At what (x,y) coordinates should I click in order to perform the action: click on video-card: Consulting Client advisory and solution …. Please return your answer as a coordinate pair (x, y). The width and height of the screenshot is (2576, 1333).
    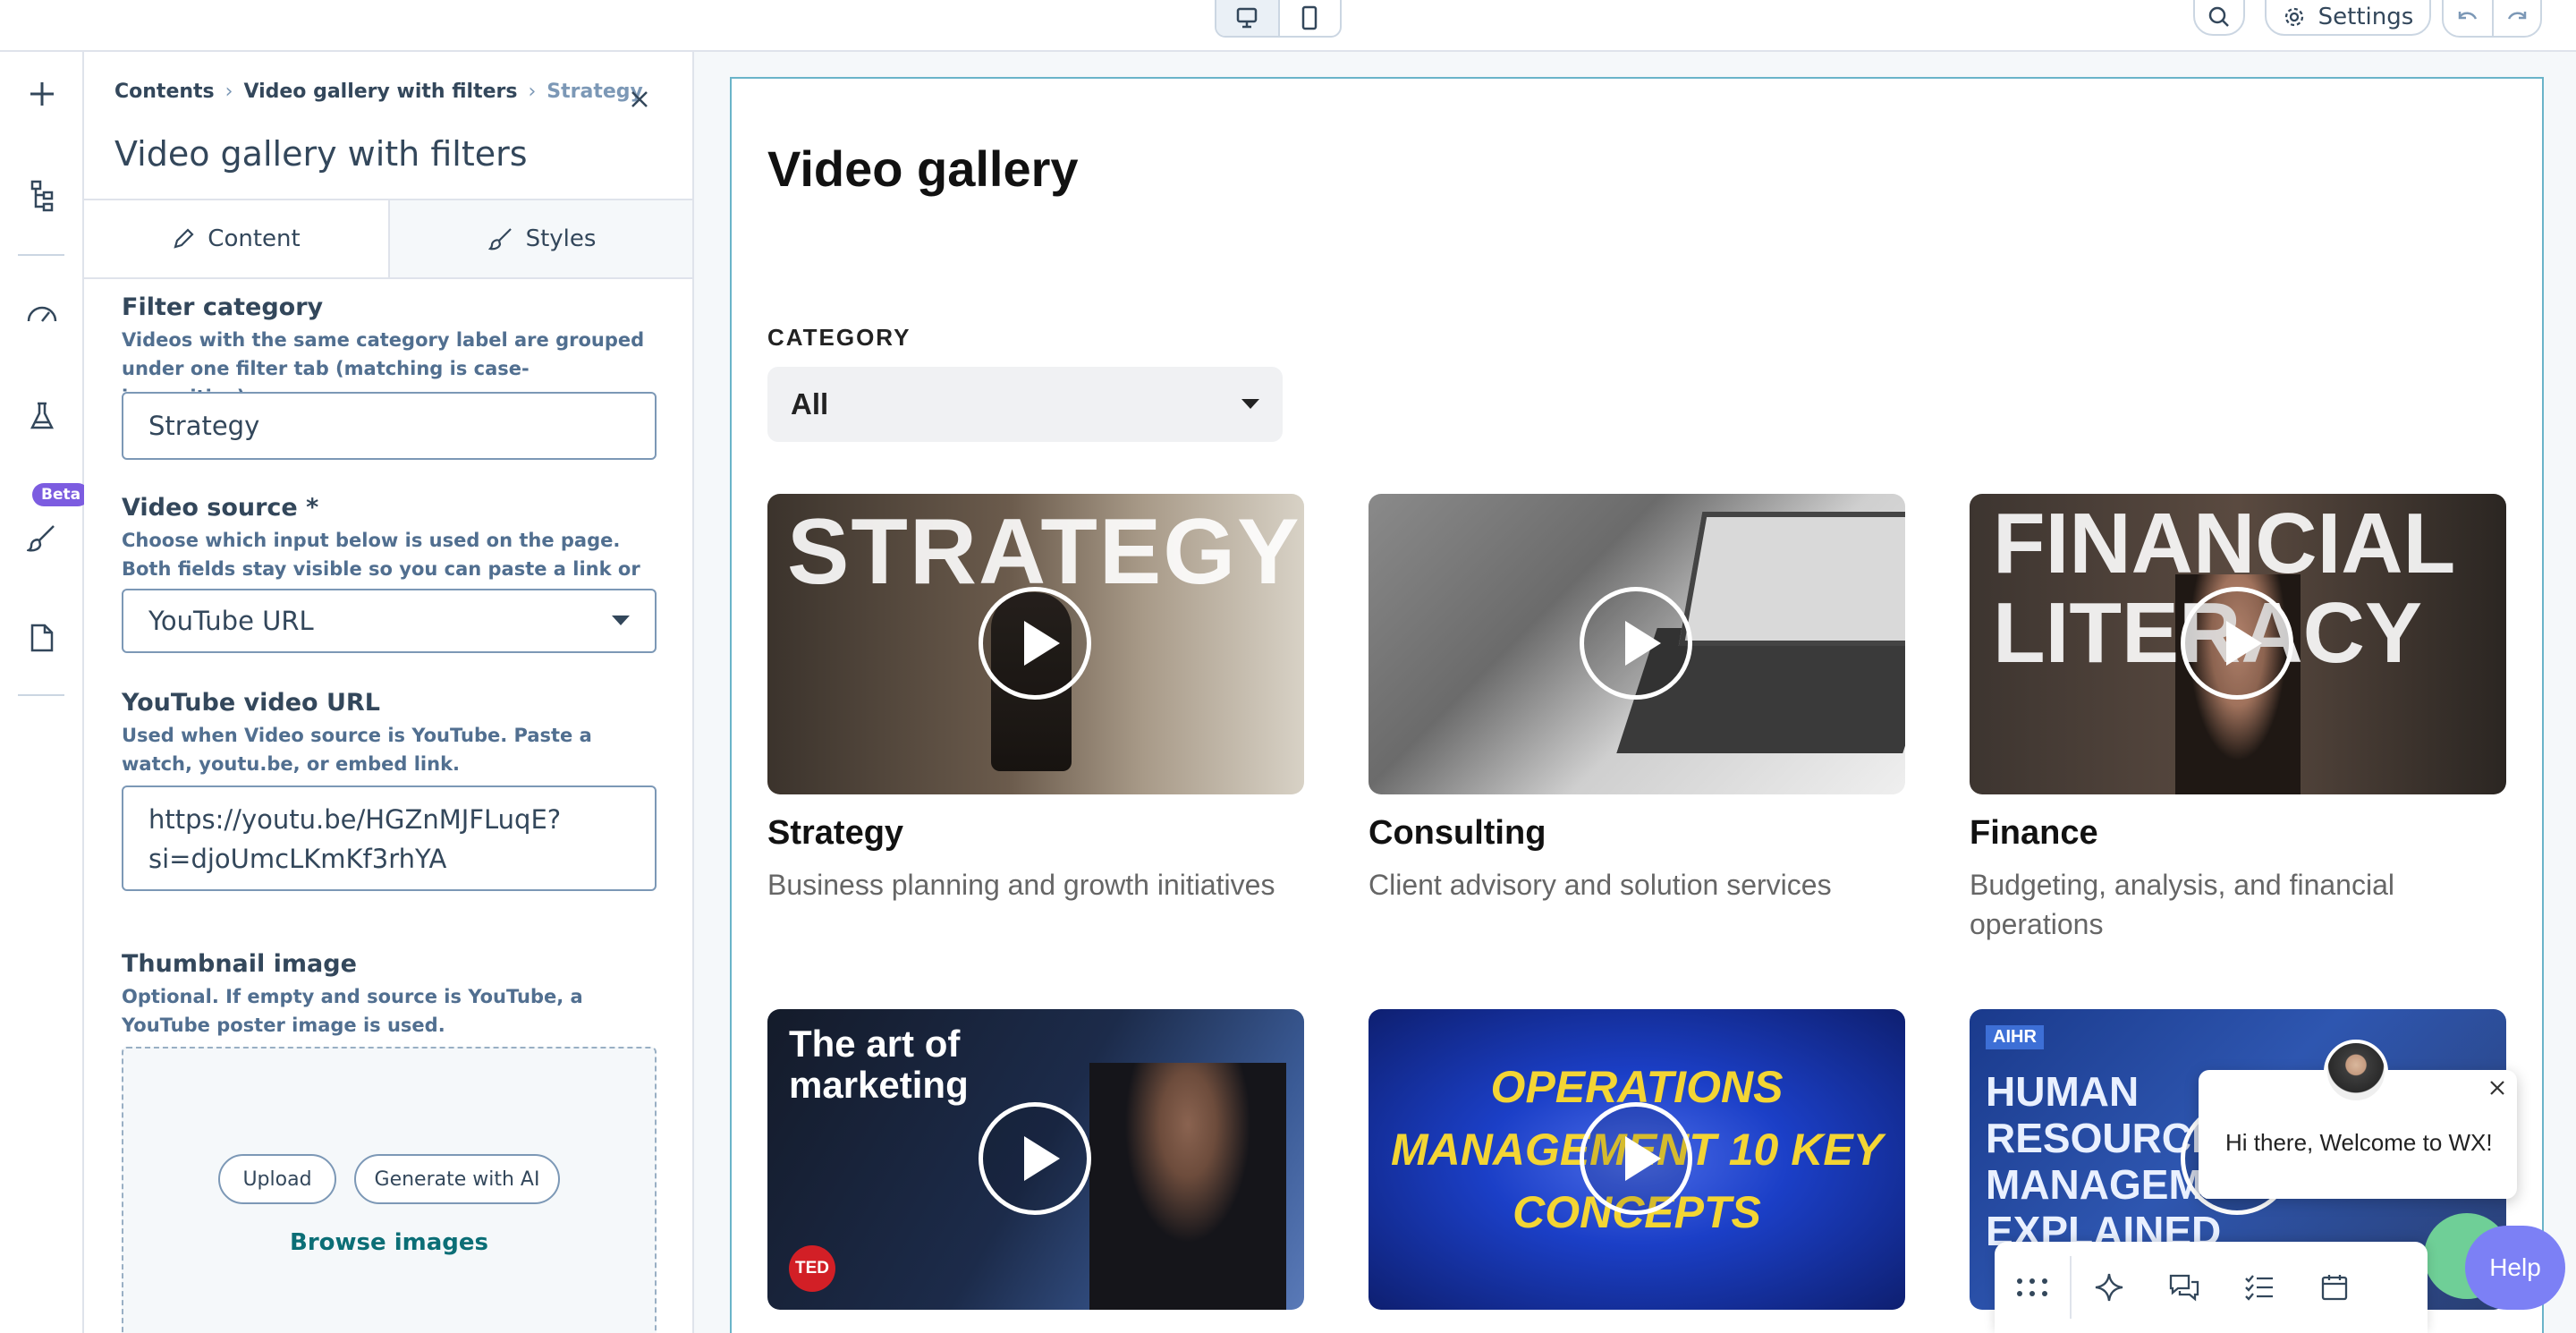
    Looking at the image, I should click on (1636, 699).